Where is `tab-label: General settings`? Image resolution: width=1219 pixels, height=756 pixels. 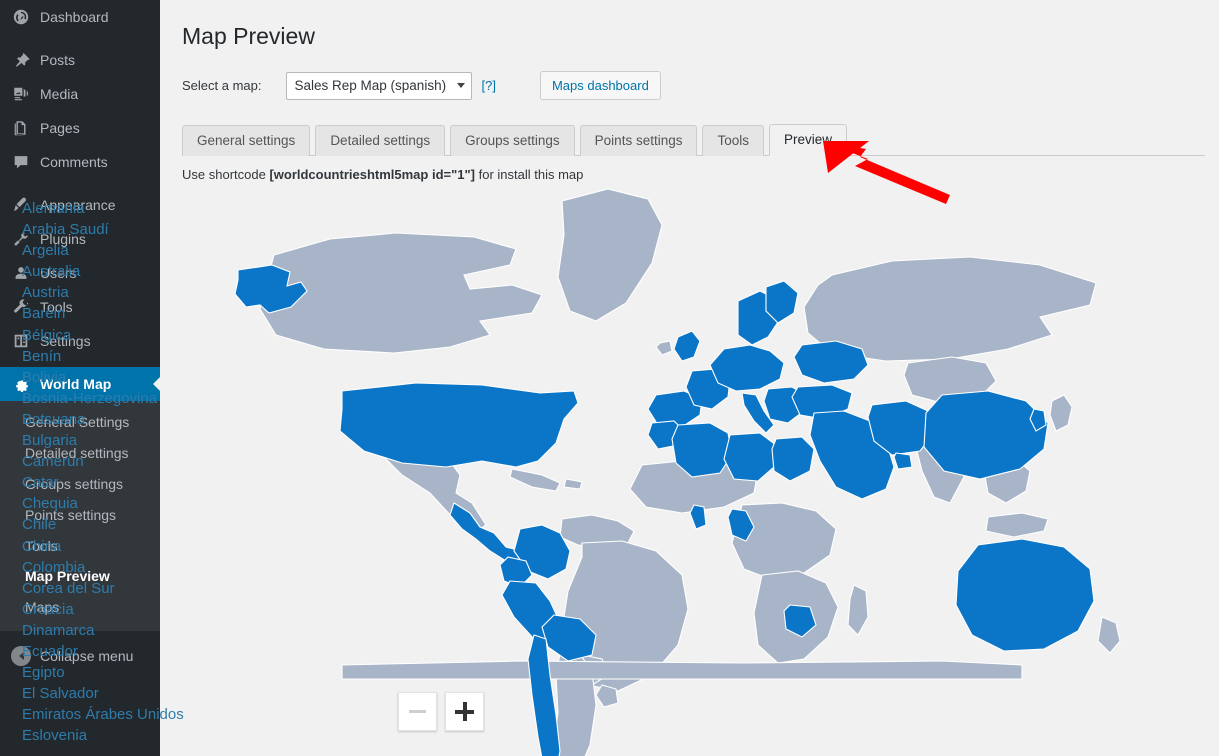 tab-label: General settings is located at coordinates (246, 141).